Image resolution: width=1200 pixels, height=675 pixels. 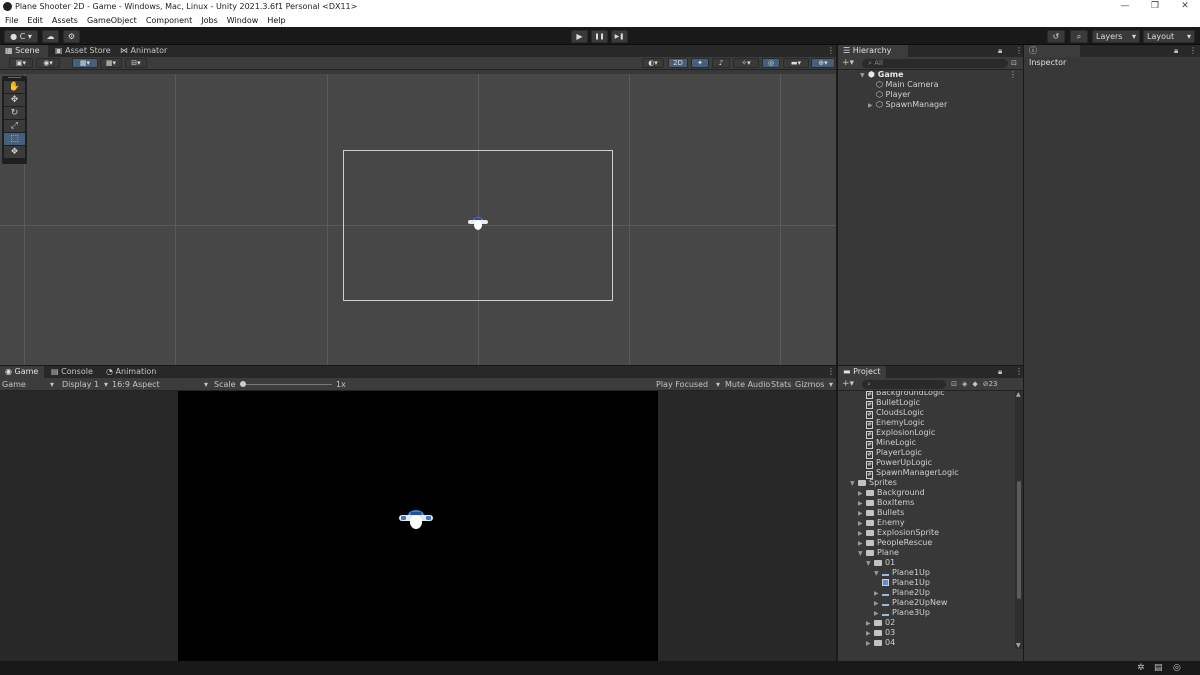 What do you see at coordinates (814, 384) in the screenshot?
I see `gizmos-dropdown: Gizmos ▾` at bounding box center [814, 384].